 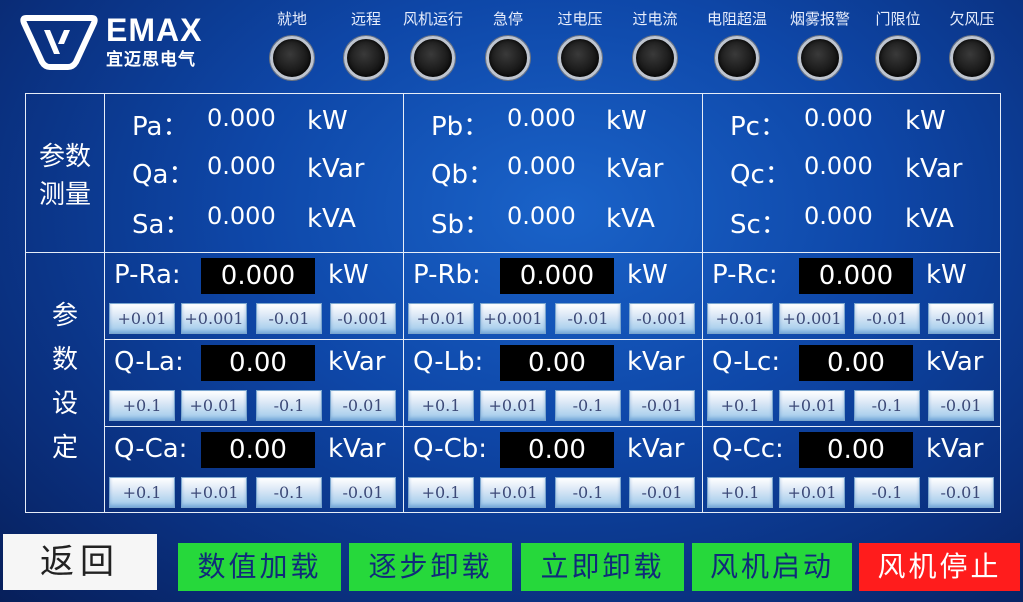 What do you see at coordinates (64, 157) in the screenshot?
I see `measure-label-line: 参数` at bounding box center [64, 157].